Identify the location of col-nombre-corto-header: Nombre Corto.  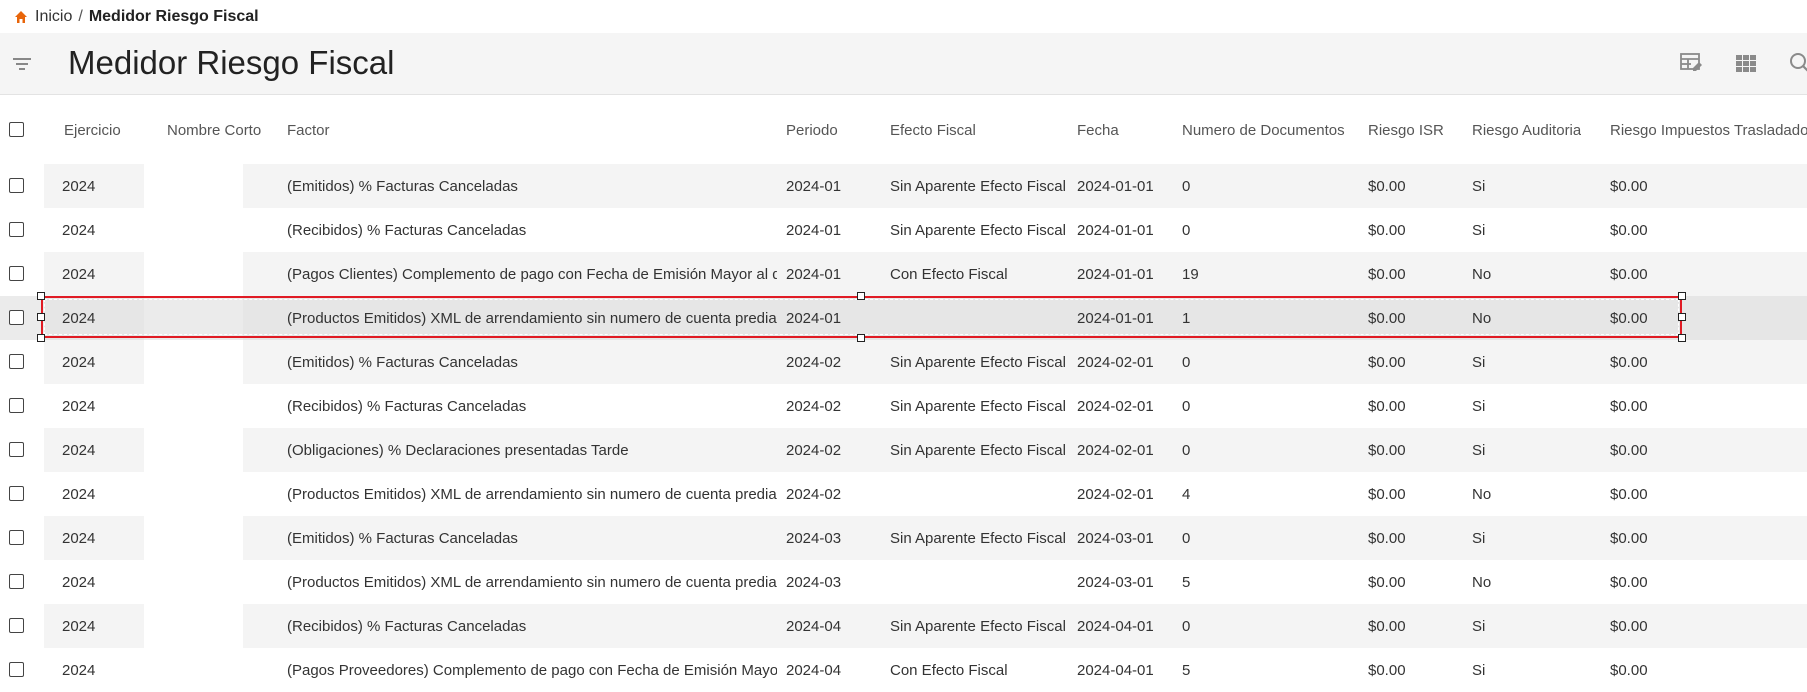
(214, 130).